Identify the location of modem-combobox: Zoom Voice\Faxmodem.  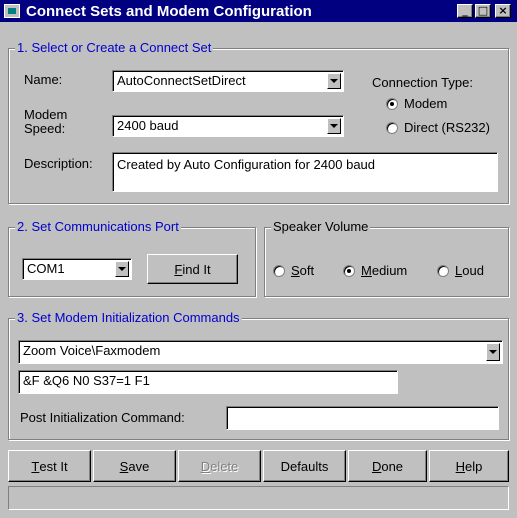
(260, 352).